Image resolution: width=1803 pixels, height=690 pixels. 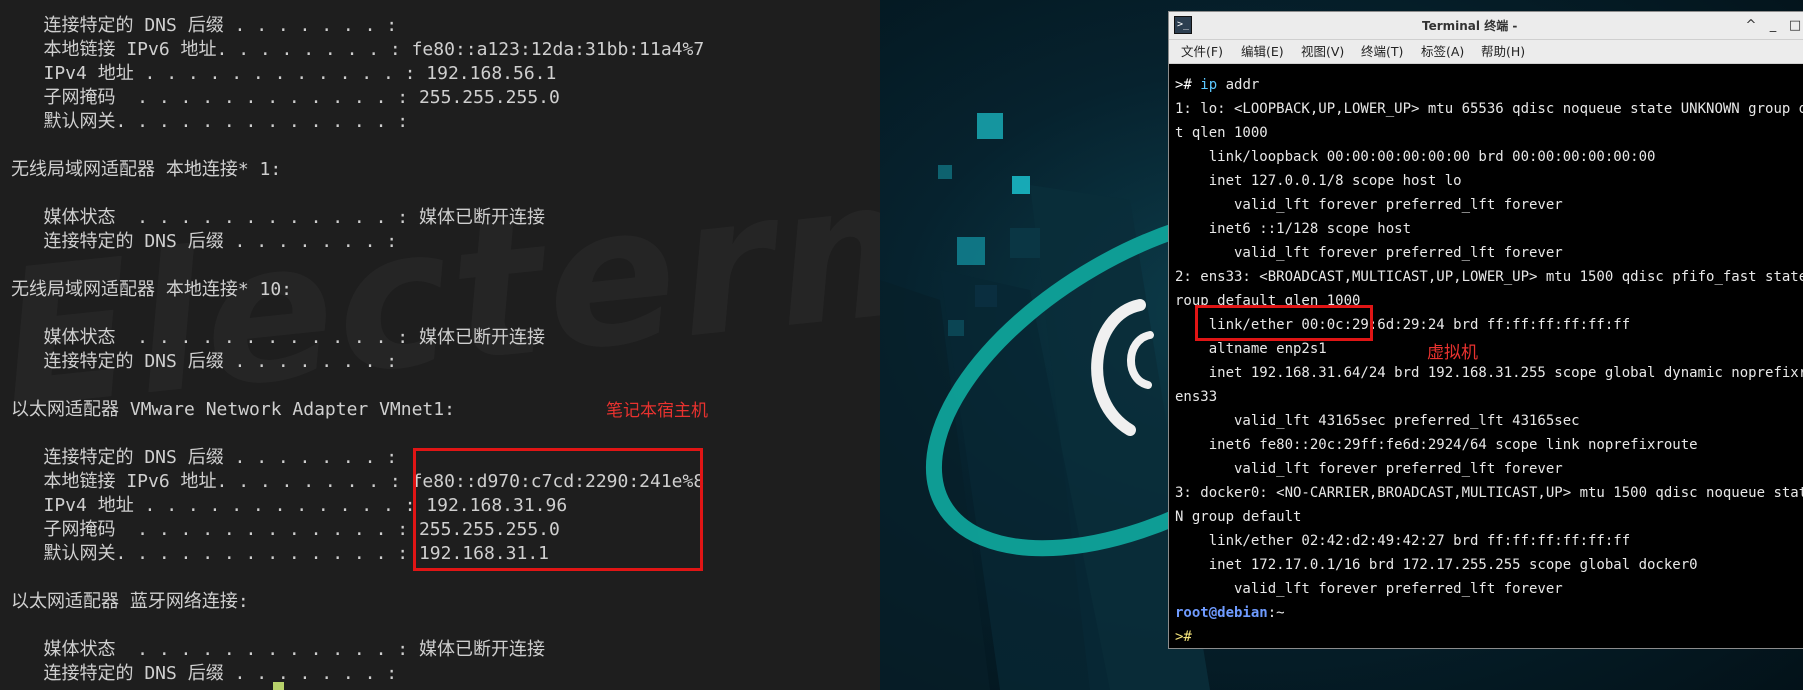 What do you see at coordinates (278, 686) in the screenshot?
I see `console-cursor` at bounding box center [278, 686].